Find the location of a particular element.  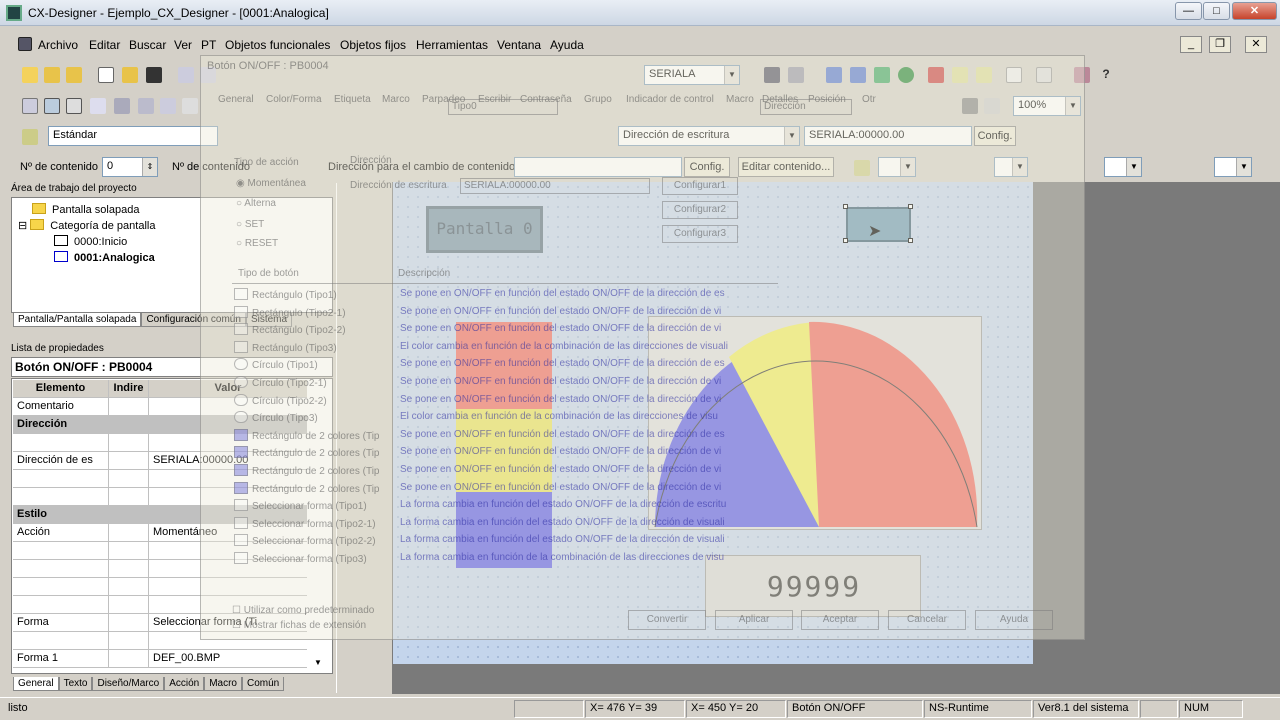

dialog-list-item: Rectángulo (Tipo2-2) is located at coordinates (290, 329).